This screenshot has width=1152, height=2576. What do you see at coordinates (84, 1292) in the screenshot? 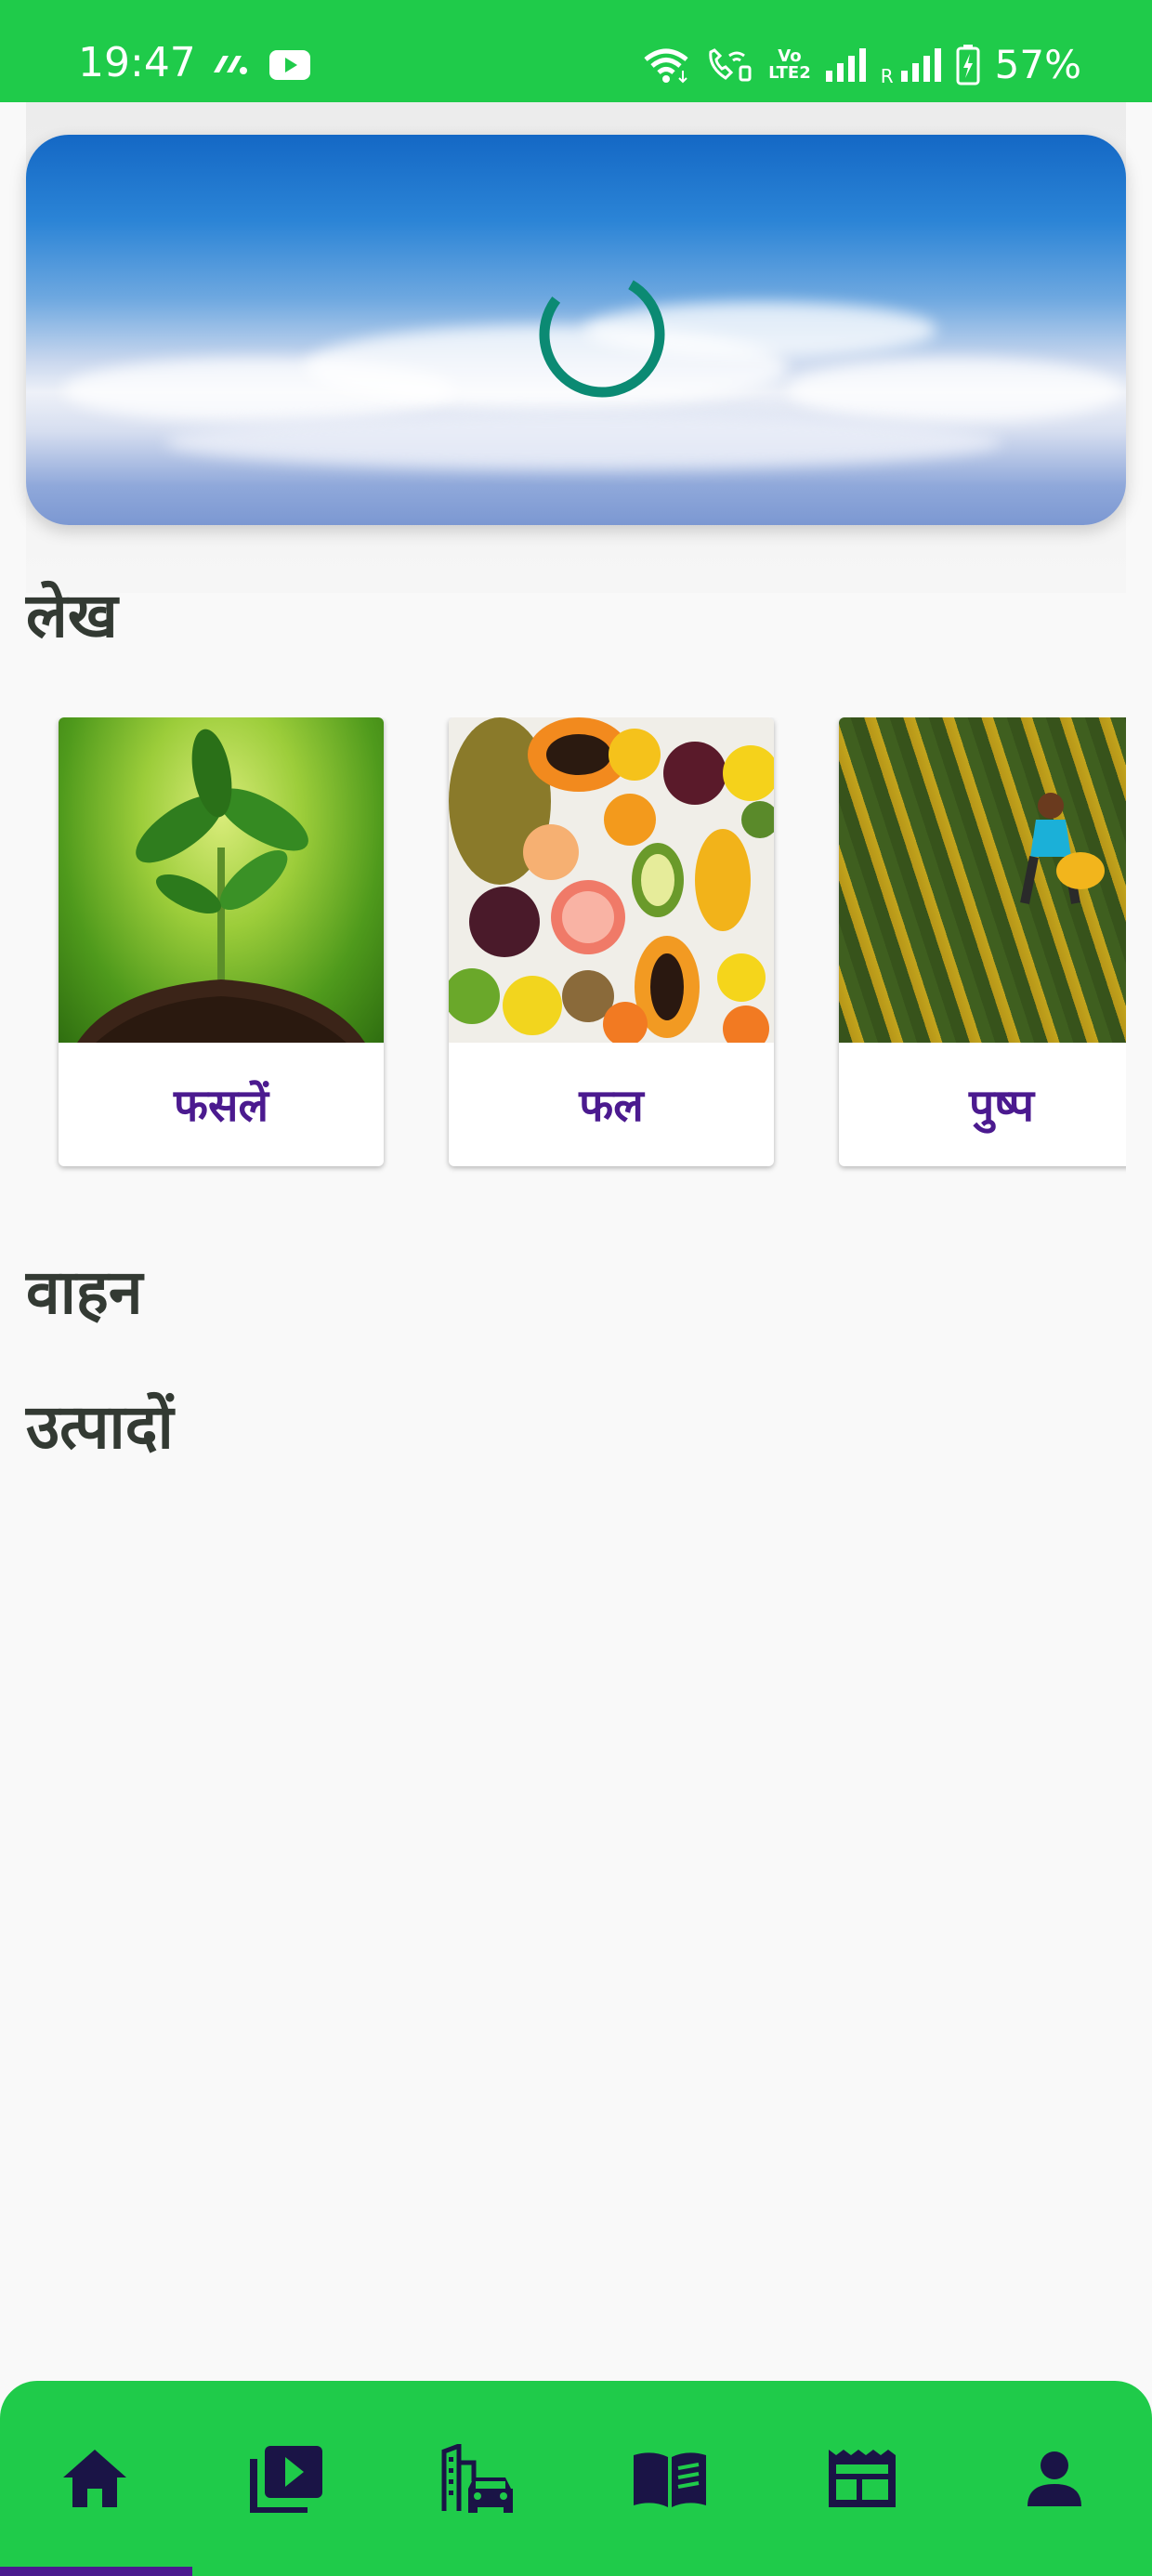
I see `section-title-vehicles: वाहन` at bounding box center [84, 1292].